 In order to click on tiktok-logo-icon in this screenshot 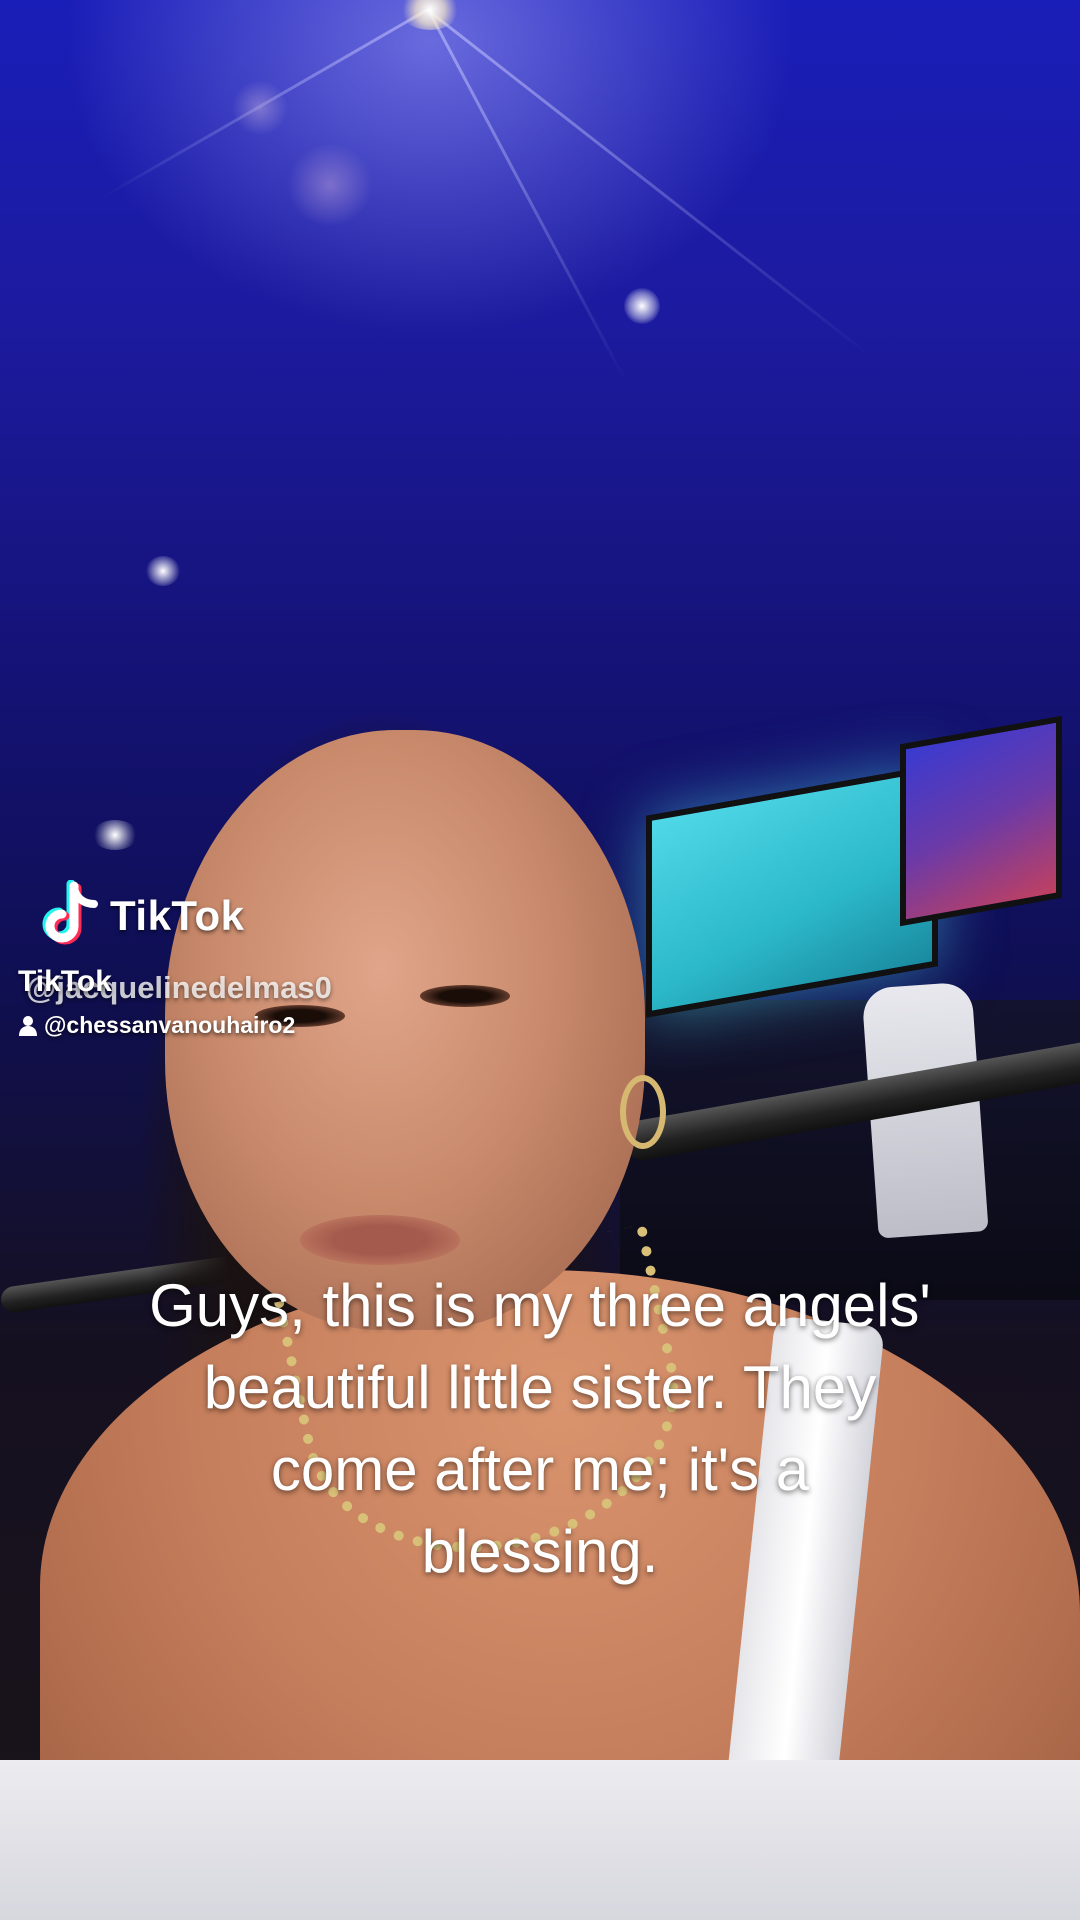, I will do `click(72, 915)`.